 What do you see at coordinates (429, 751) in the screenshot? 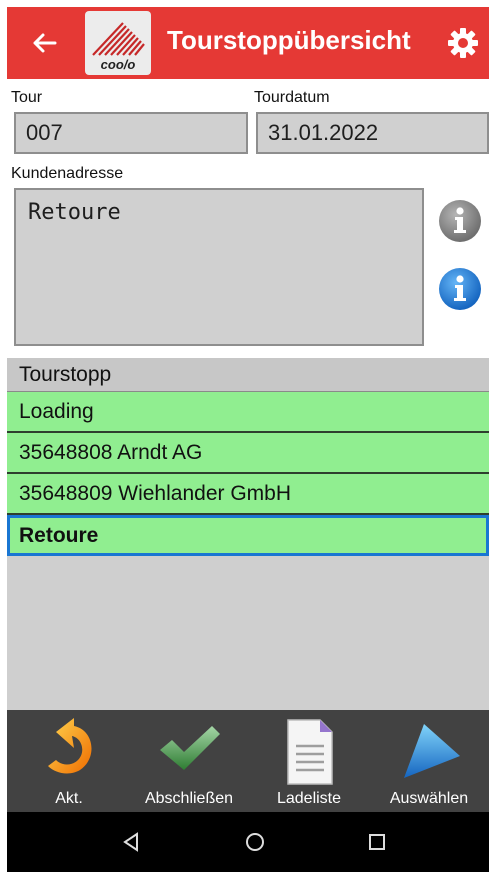
I see `play-arrow-icon` at bounding box center [429, 751].